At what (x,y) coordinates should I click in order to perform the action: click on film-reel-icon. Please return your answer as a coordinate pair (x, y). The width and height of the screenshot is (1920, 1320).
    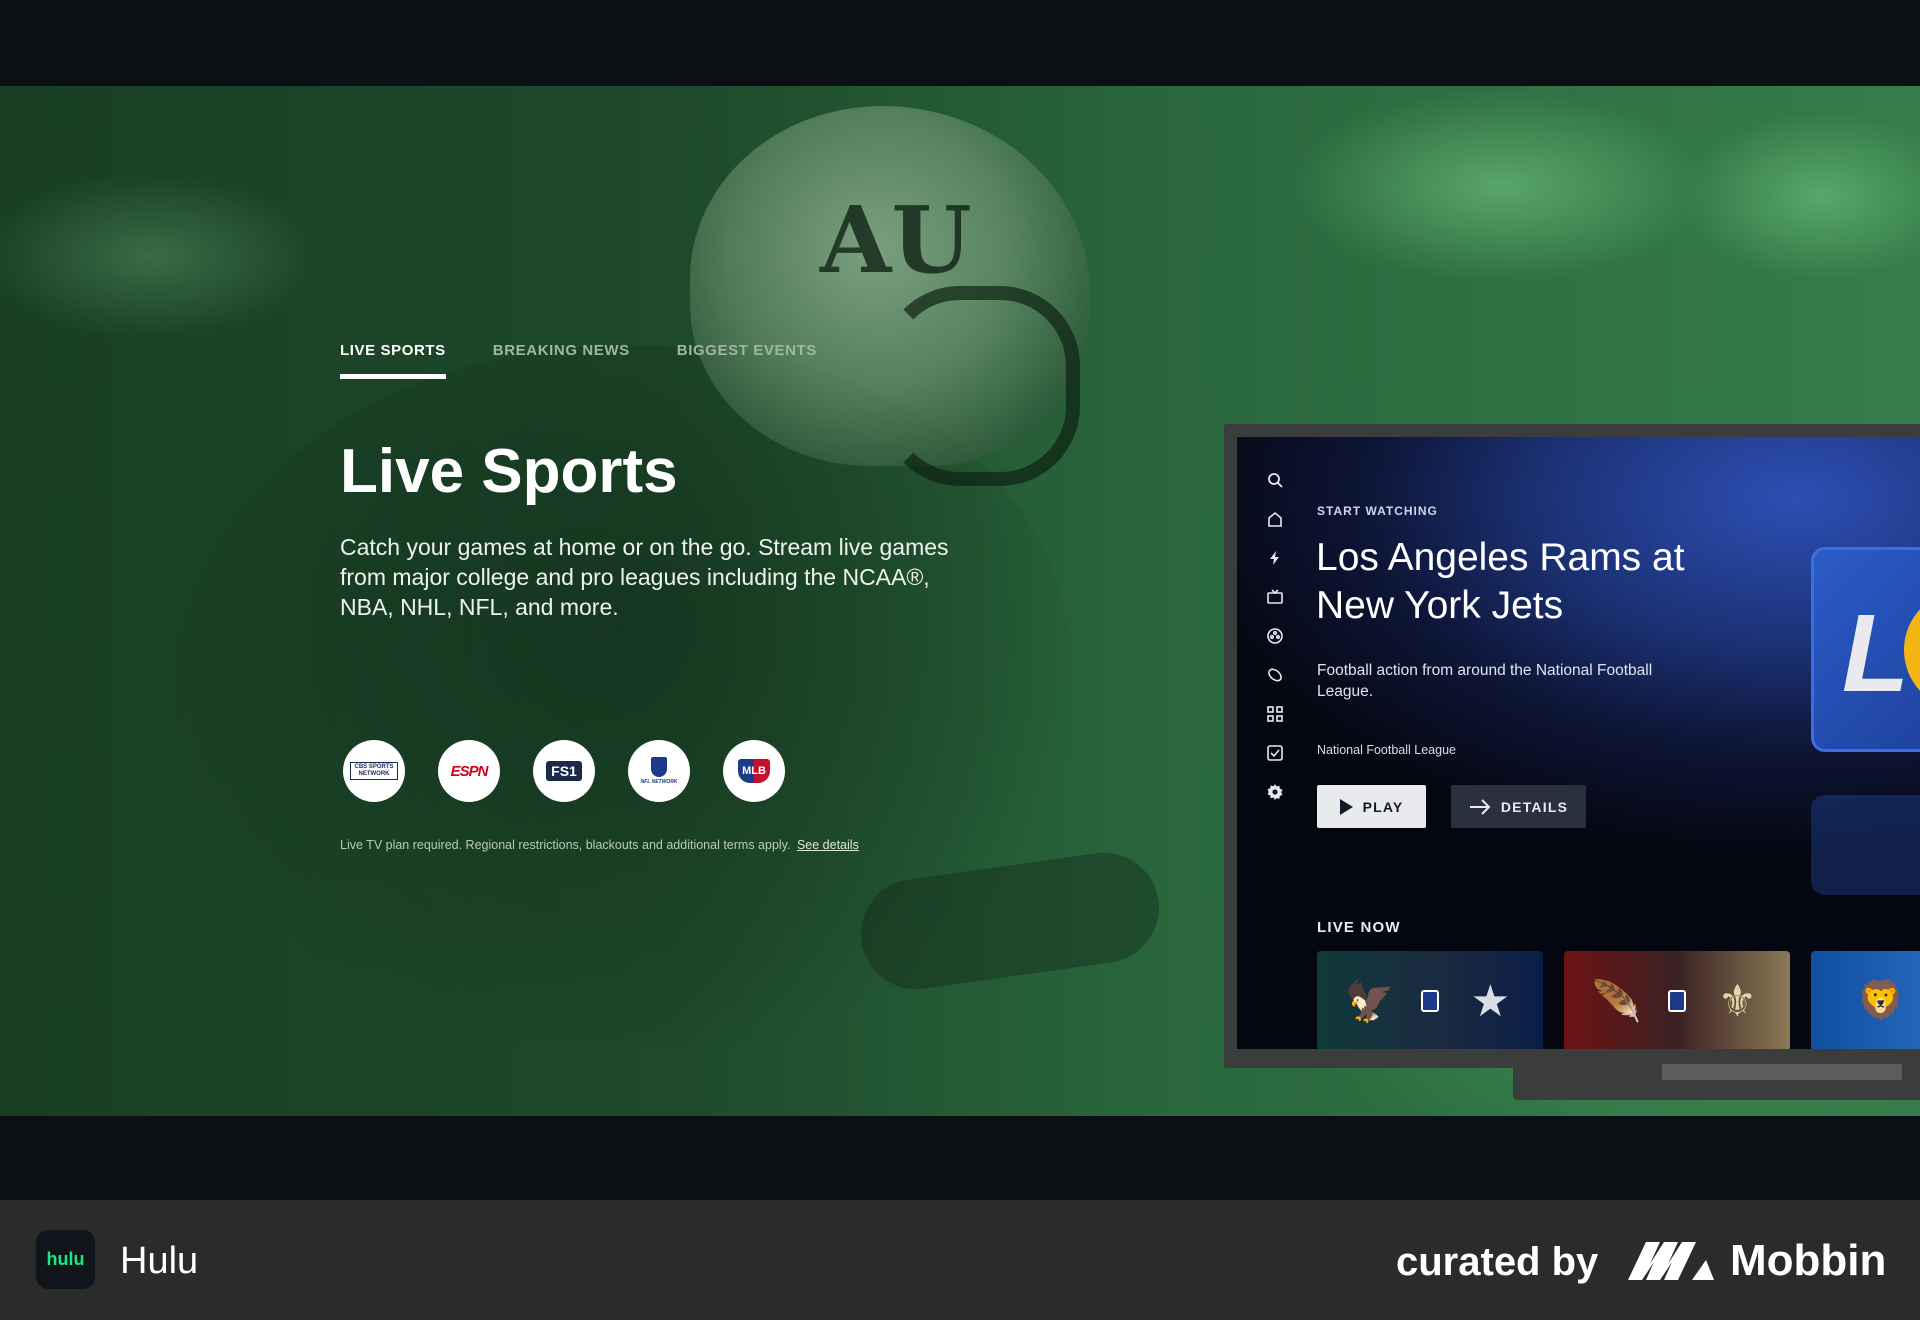
    Looking at the image, I should click on (1275, 636).